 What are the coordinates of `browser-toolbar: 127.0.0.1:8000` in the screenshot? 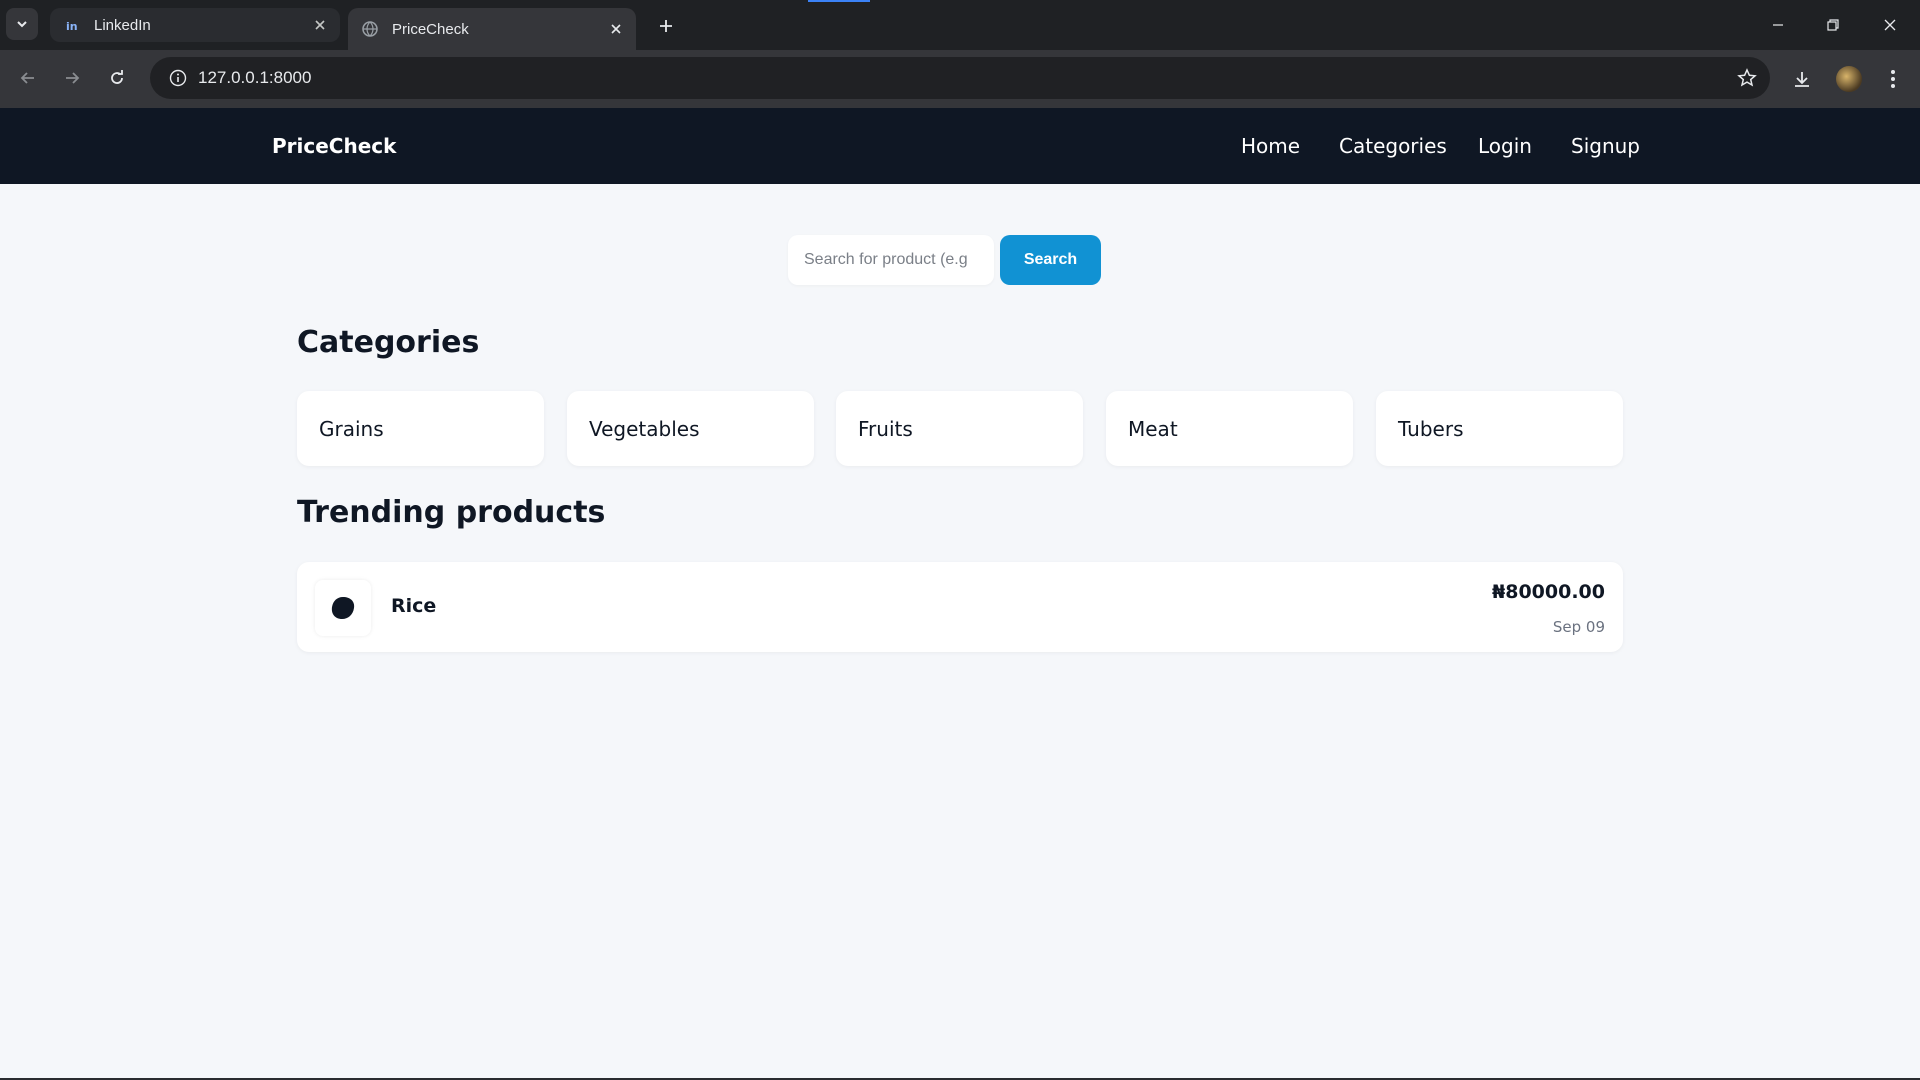 It's located at (960, 79).